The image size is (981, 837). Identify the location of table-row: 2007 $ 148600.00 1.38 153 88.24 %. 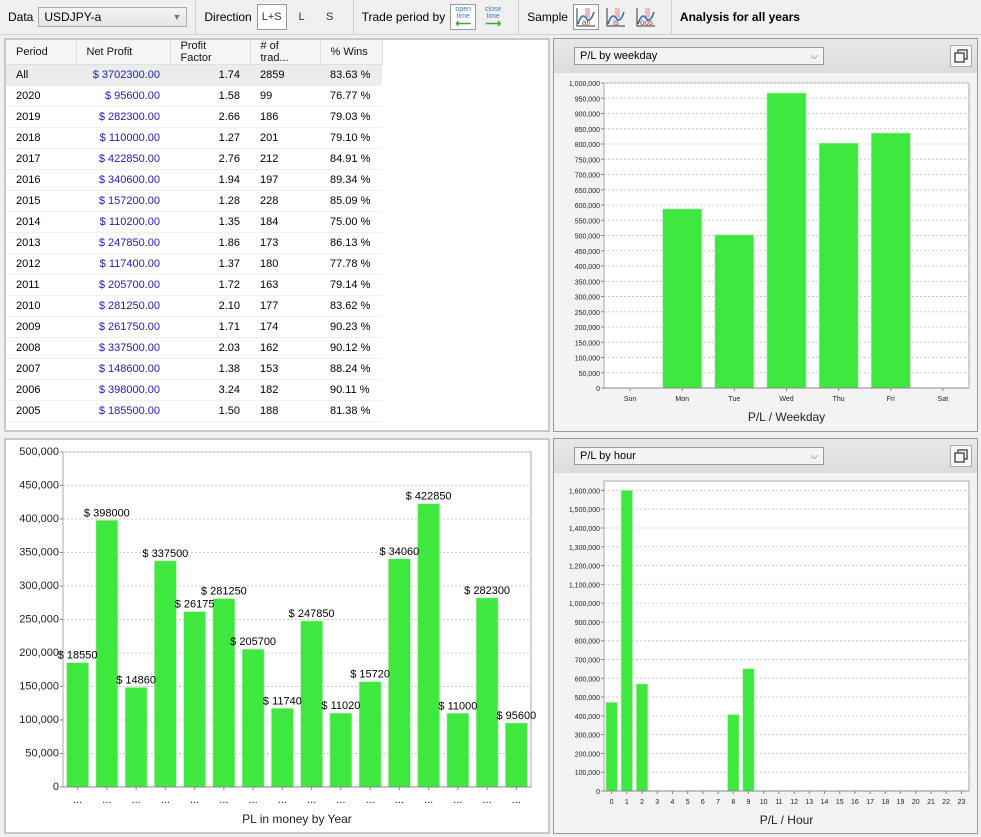
(194, 369).